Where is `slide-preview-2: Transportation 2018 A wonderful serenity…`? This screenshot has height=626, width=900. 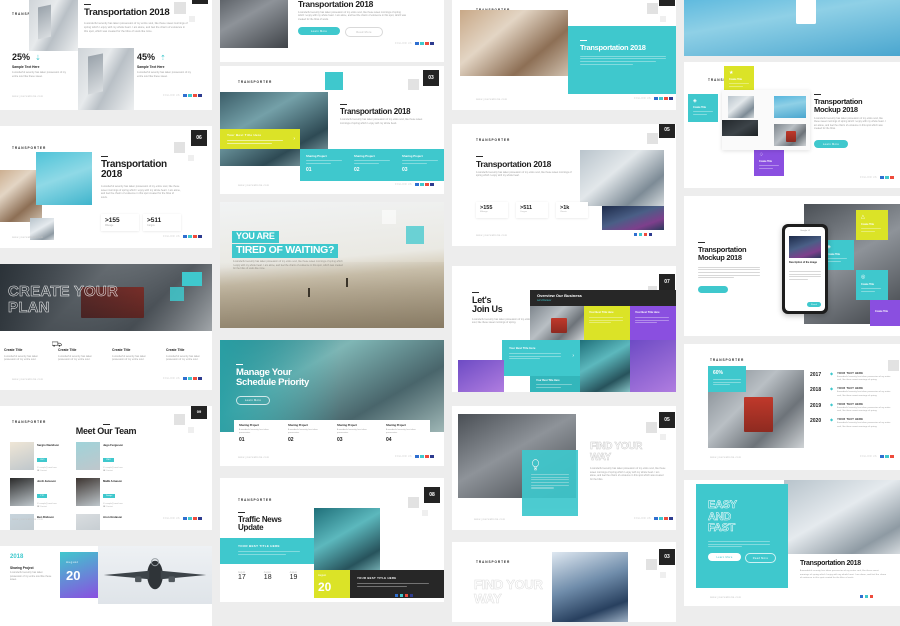
slide-preview-2: Transportation 2018 A wonderful serenity… is located at coordinates (332, 31).